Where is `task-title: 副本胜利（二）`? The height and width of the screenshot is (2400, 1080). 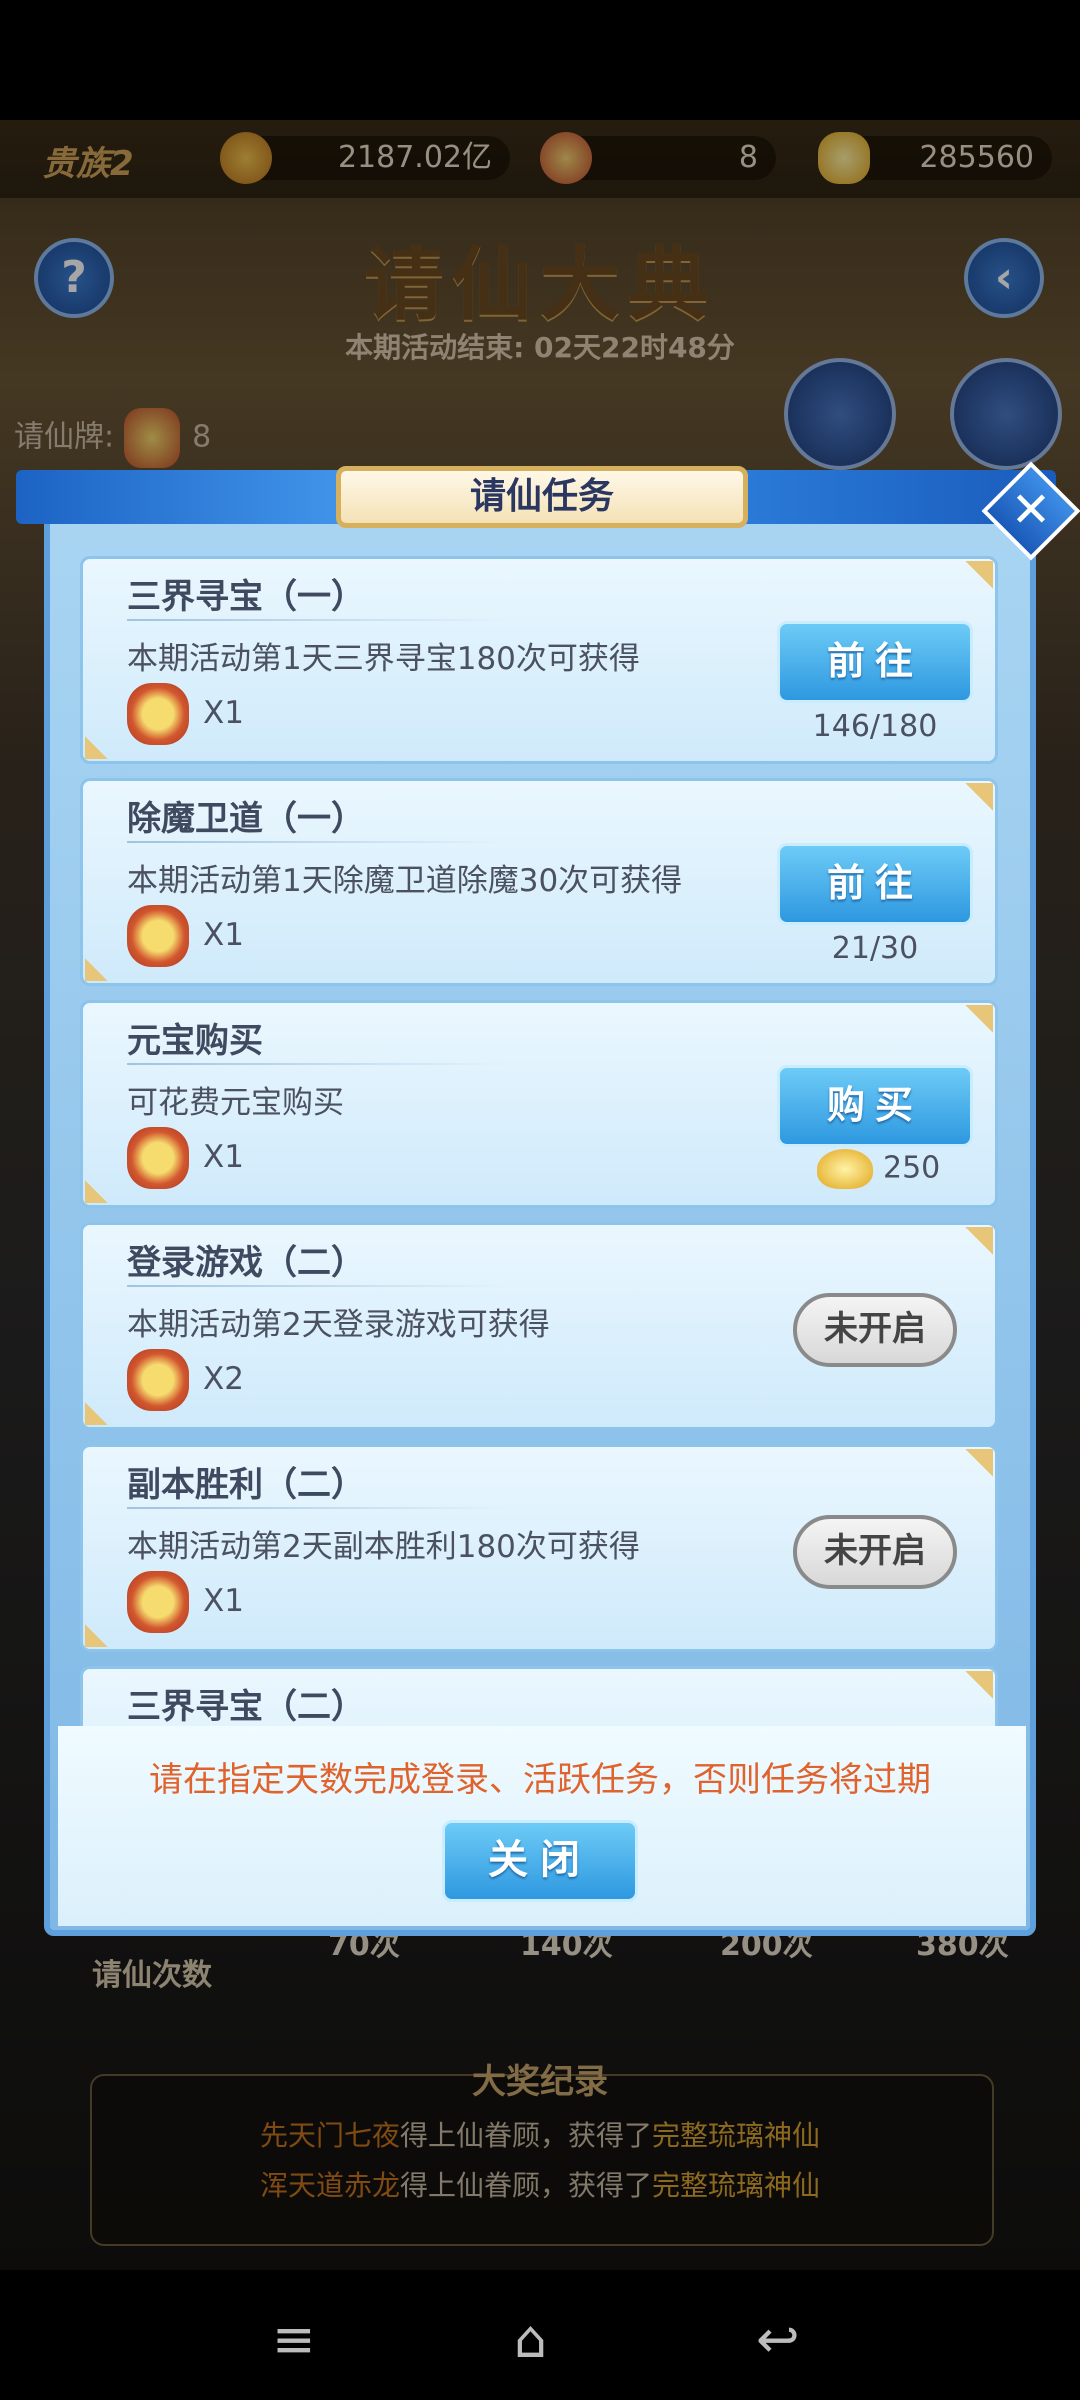 task-title: 副本胜利（二） is located at coordinates (246, 1485).